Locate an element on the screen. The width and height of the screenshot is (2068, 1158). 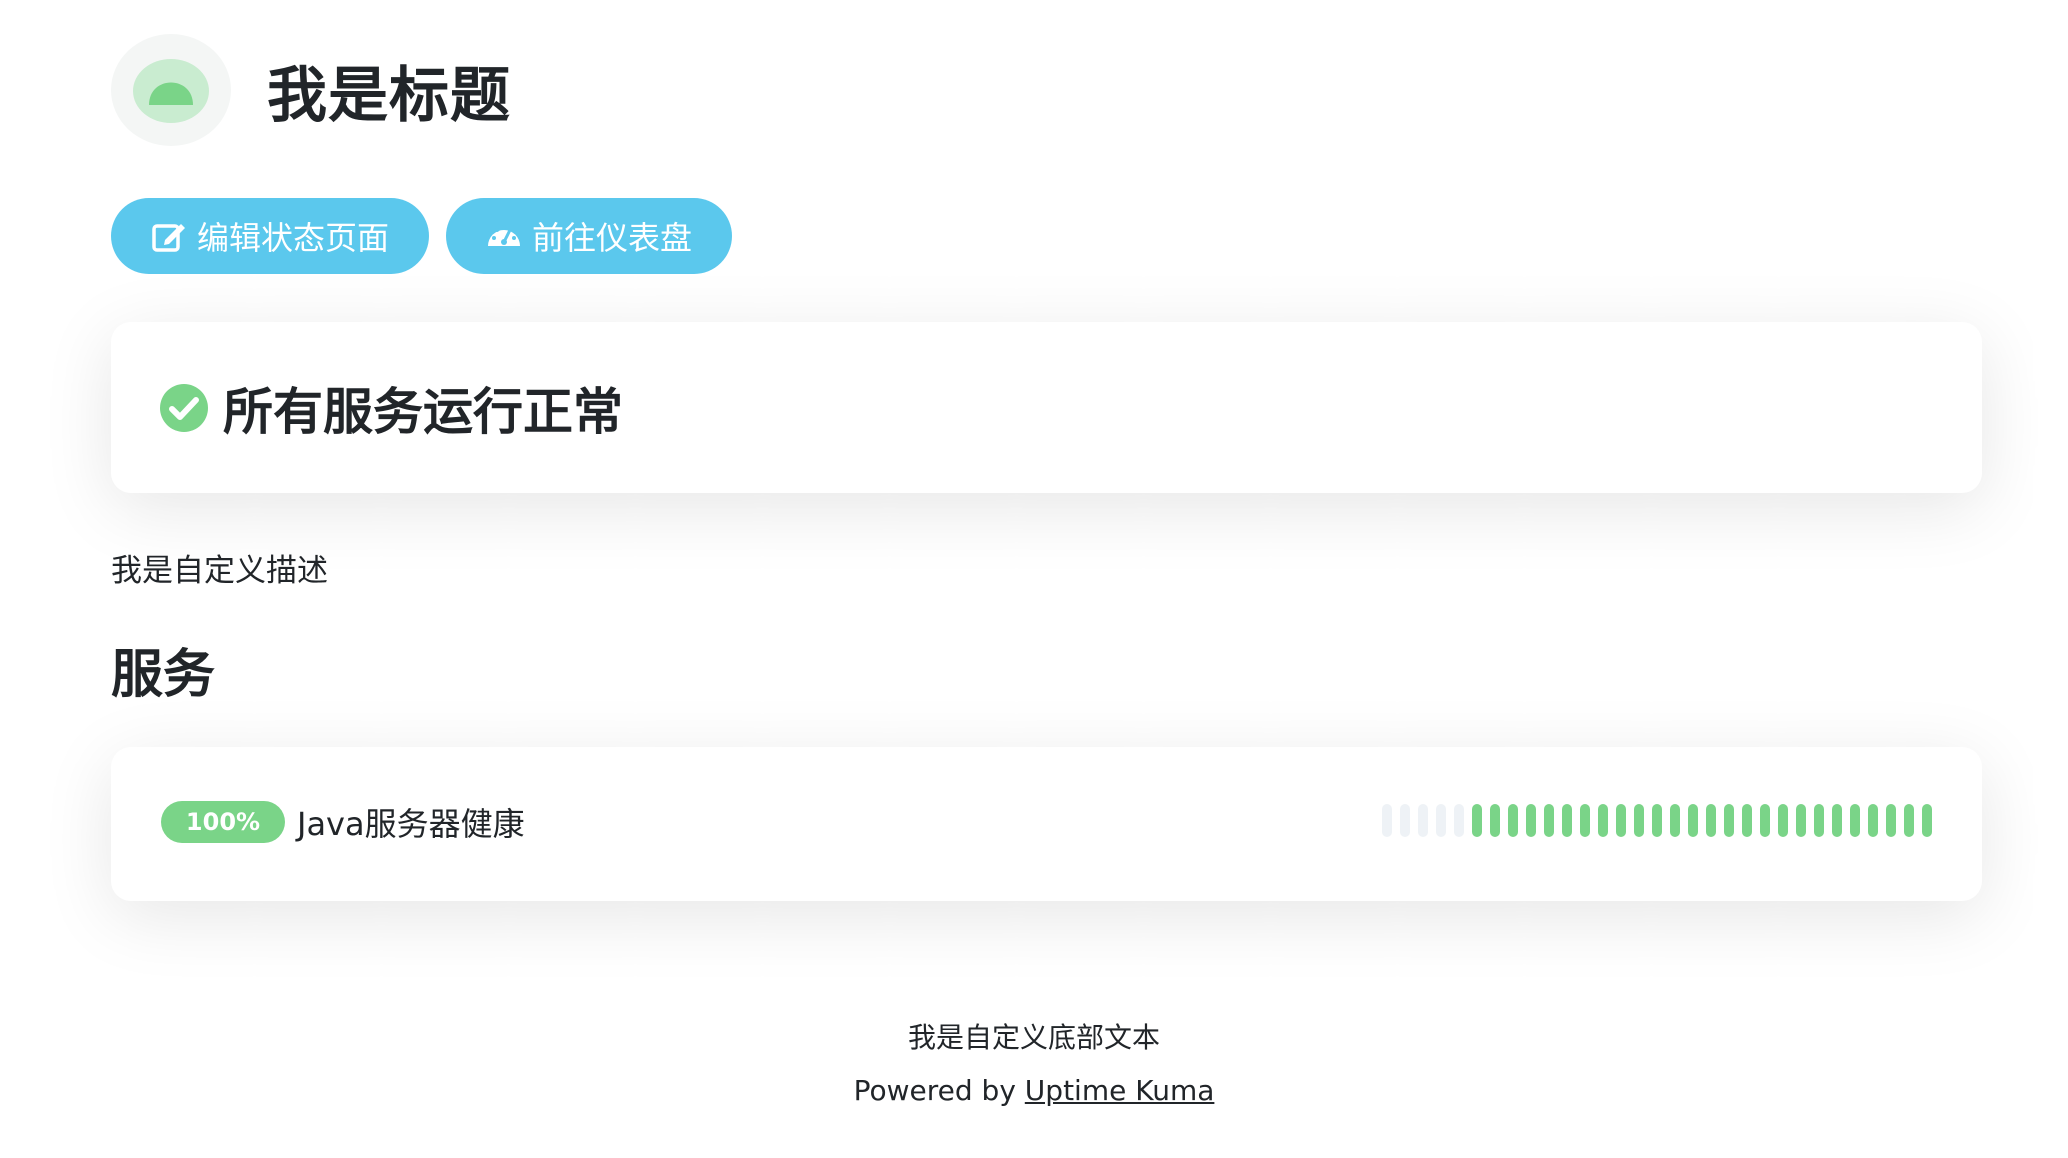
go-to-dashboard-button: 前往仪表盘 is located at coordinates (589, 236).